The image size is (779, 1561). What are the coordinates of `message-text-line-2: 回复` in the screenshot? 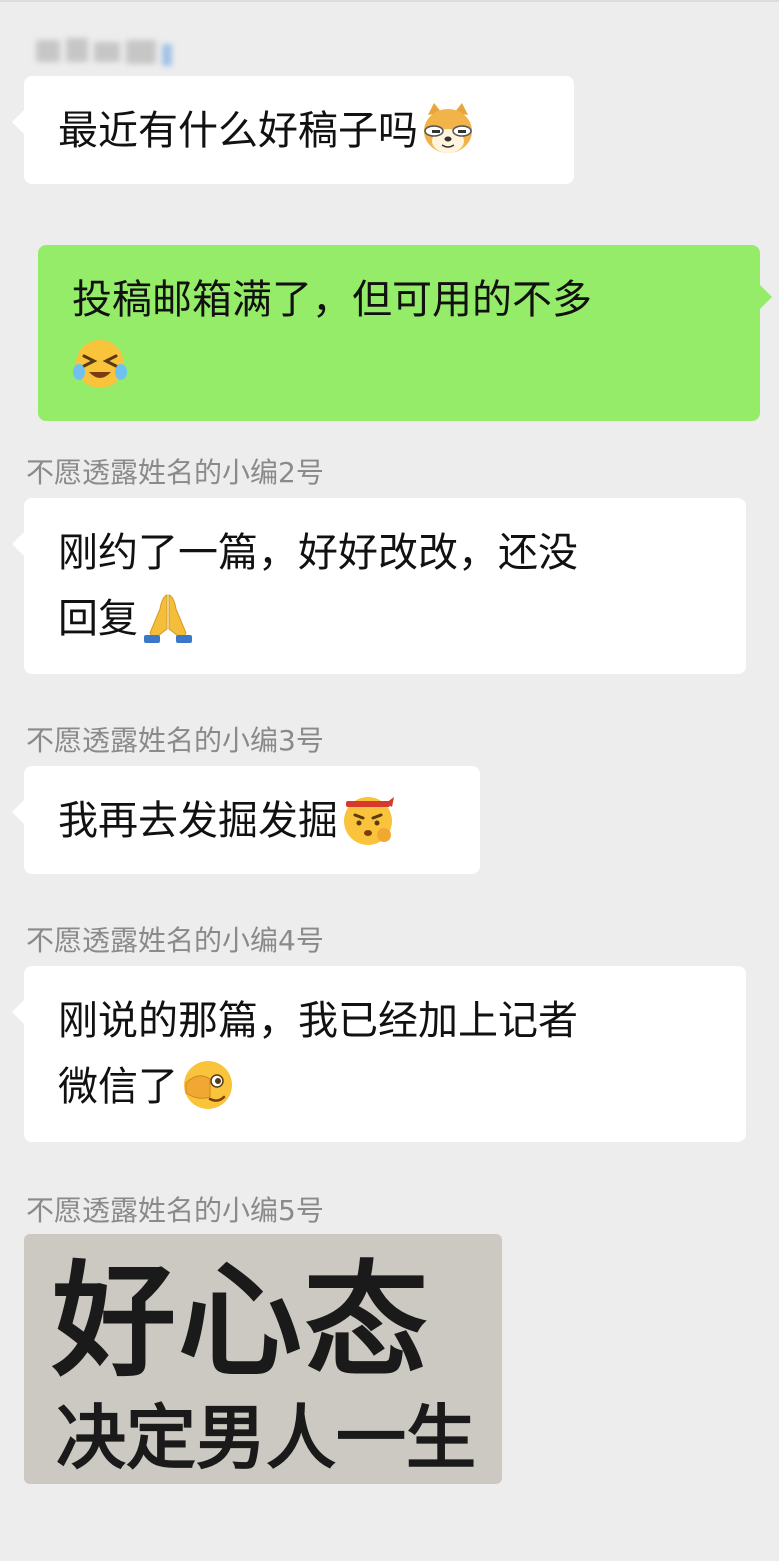 It's located at (402, 619).